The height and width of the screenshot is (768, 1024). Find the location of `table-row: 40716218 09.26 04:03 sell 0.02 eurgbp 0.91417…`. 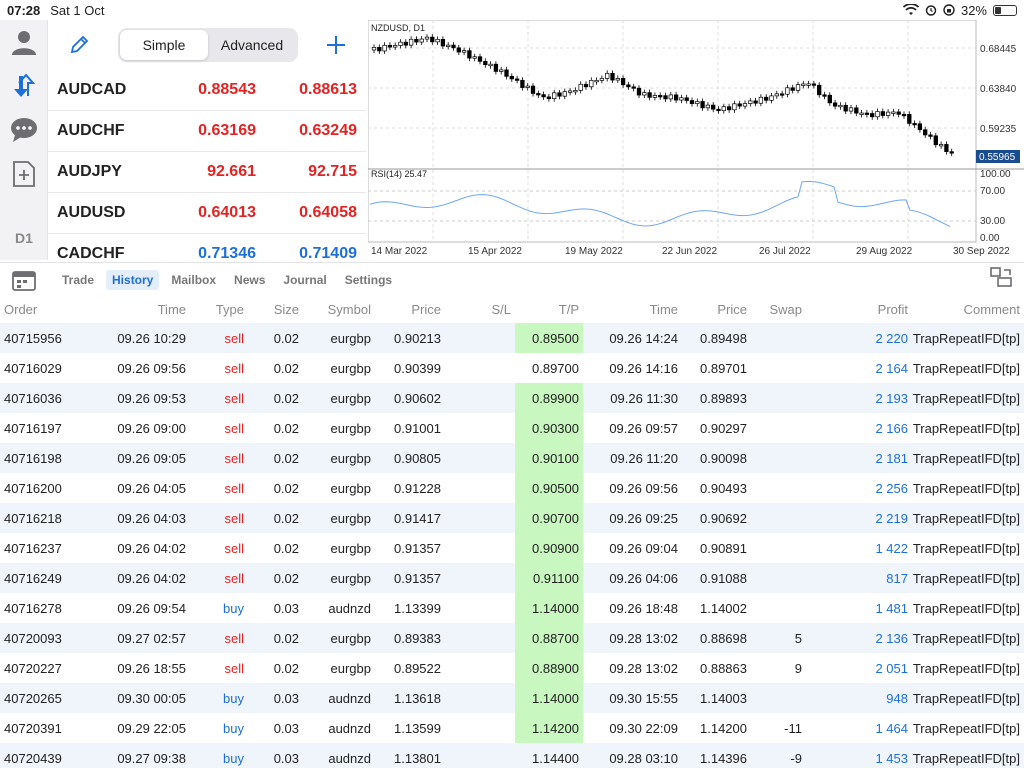

table-row: 40716218 09.26 04:03 sell 0.02 eurgbp 0.91417… is located at coordinates (512, 518).